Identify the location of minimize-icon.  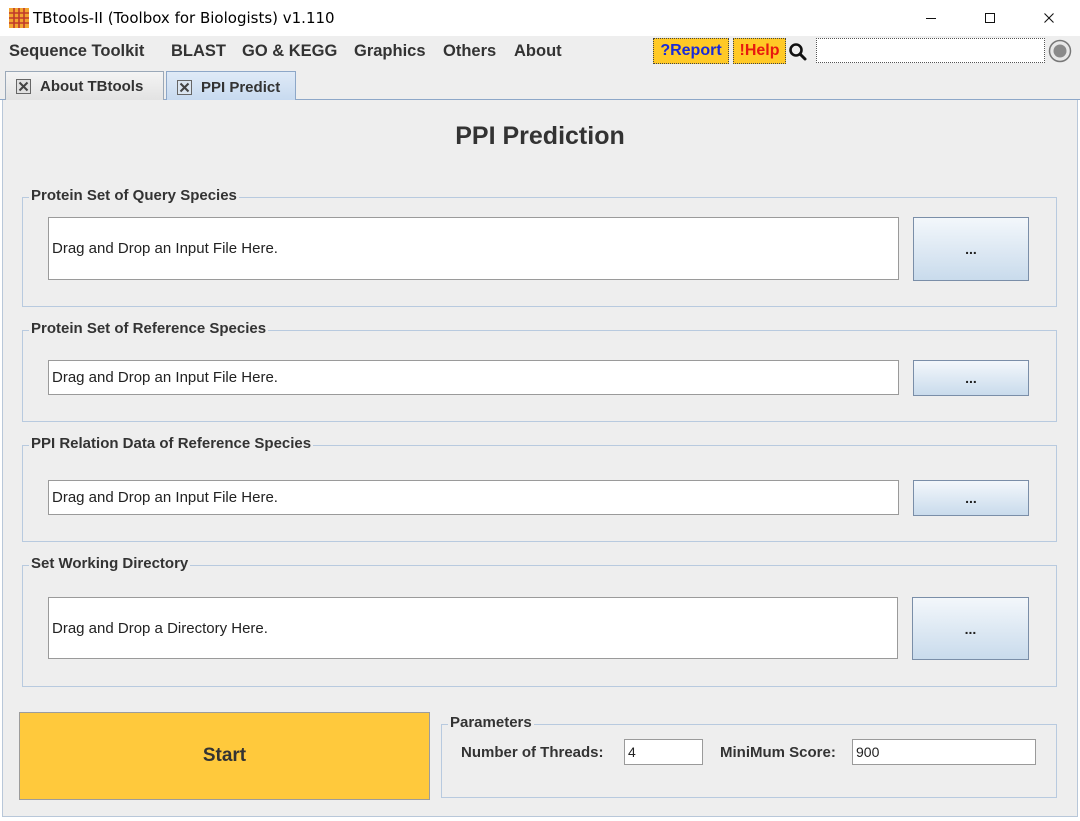
(931, 18).